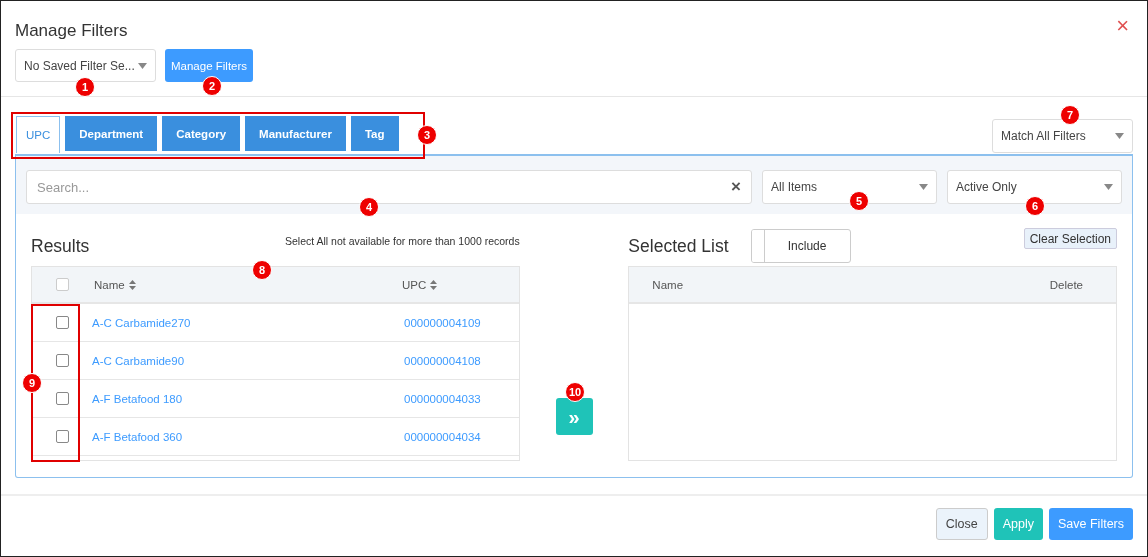 The image size is (1148, 557). I want to click on footer-button: Close, so click(961, 524).